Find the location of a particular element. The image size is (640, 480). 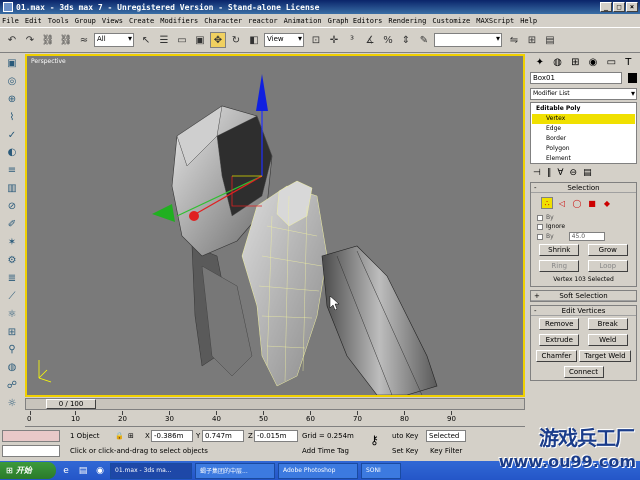

break-button: Break is located at coordinates (607, 324).